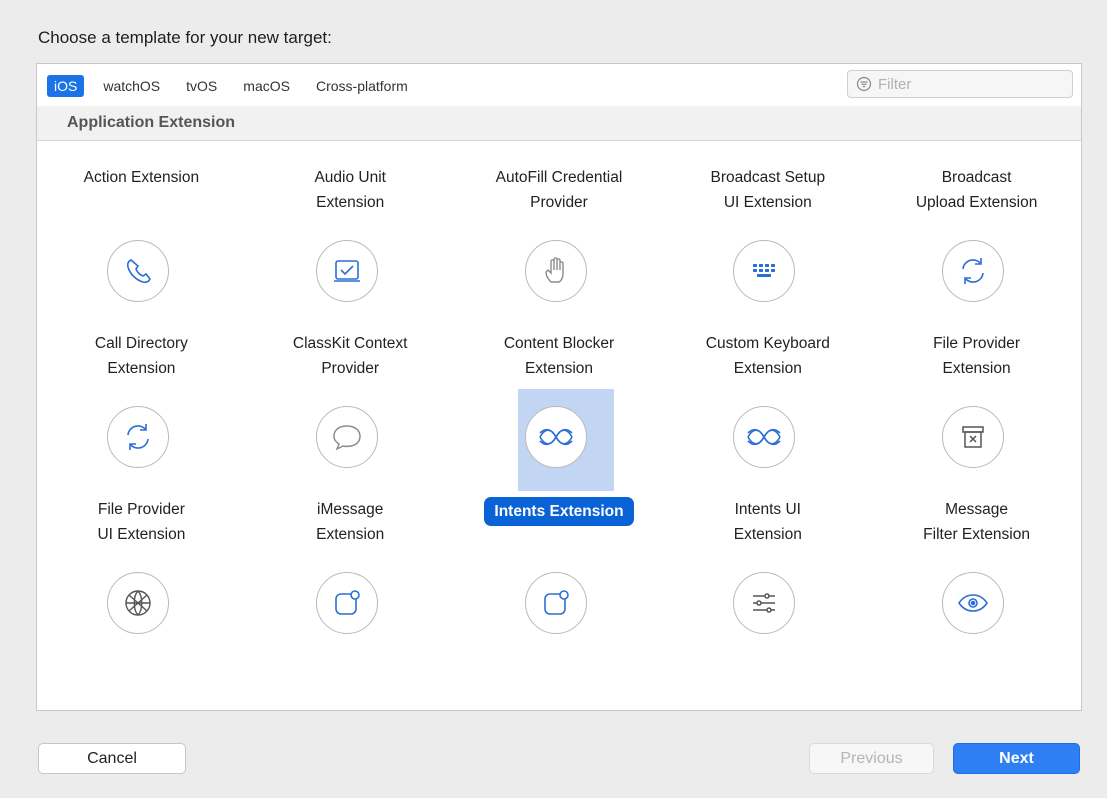 The height and width of the screenshot is (798, 1107). I want to click on template-custom-keyboard-extension: Custom Keyboard Extension, so click(767, 306).